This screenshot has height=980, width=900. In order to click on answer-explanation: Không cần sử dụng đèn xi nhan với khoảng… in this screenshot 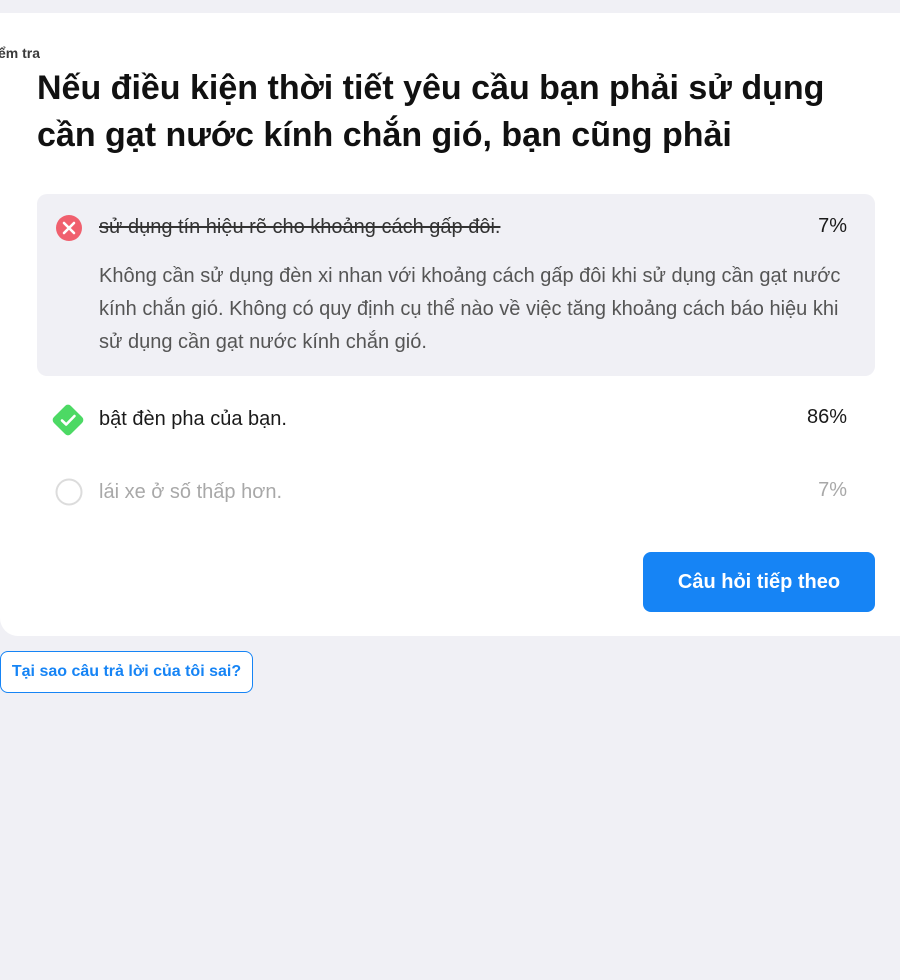, I will do `click(470, 309)`.